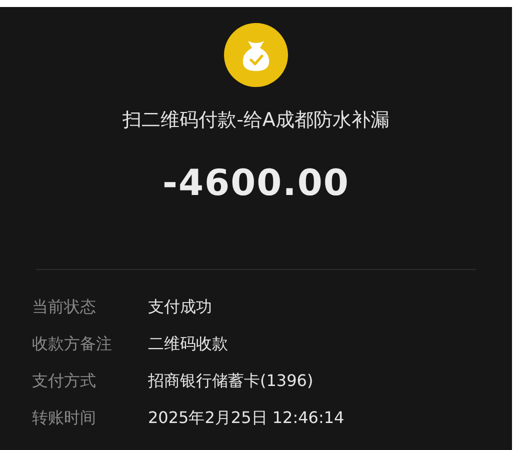 The height and width of the screenshot is (450, 525). I want to click on detail-value: 2025年2月25日 12:46:14, so click(246, 418).